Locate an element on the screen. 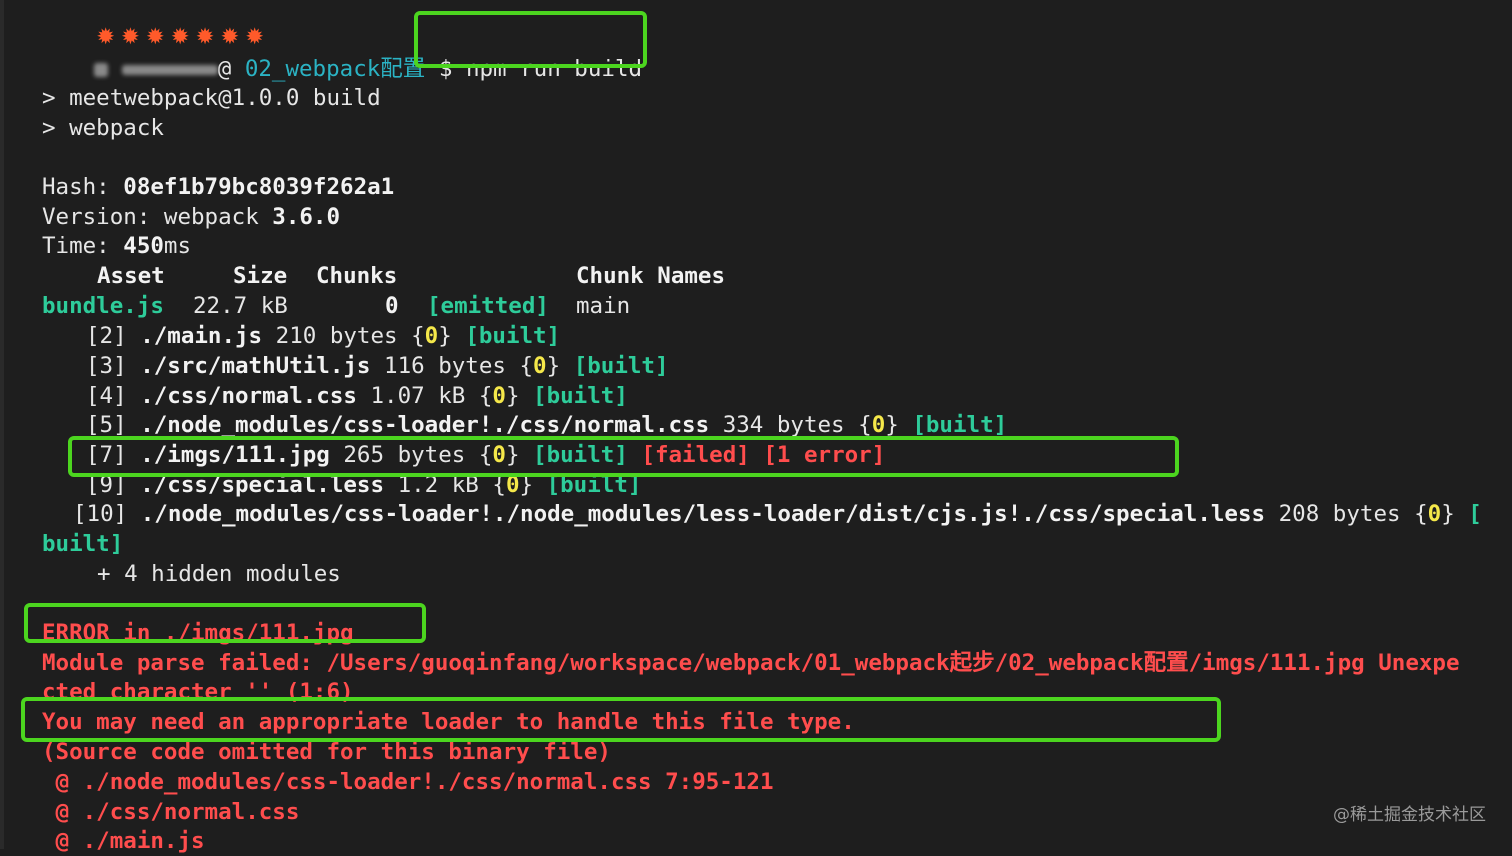 The height and width of the screenshot is (856, 1512). module-row: [2] ./main.js 210 bytes {0} [built] is located at coordinates (323, 336).